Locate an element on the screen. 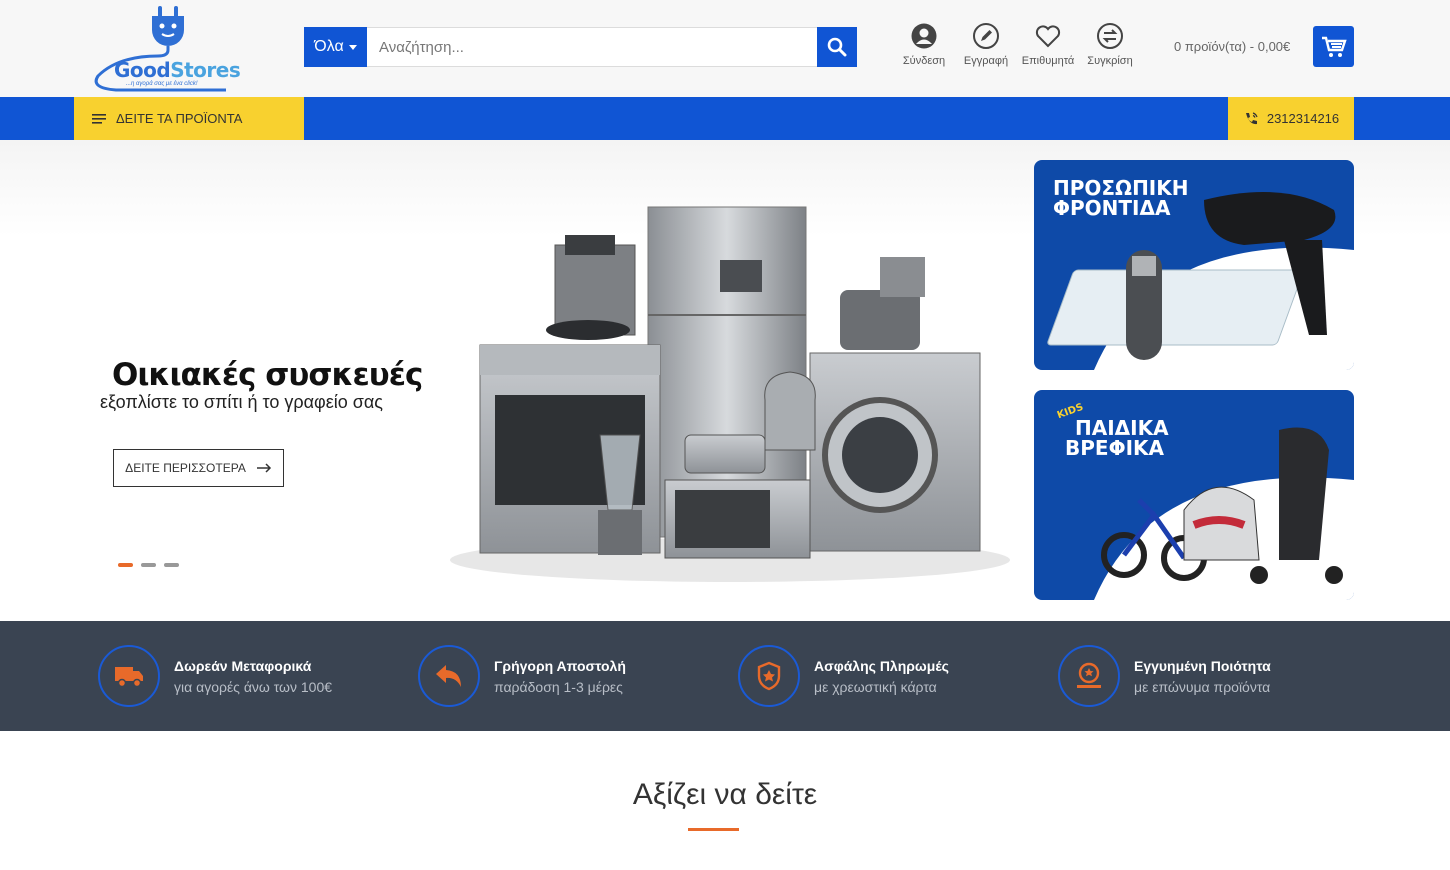 This screenshot has height=870, width=1450. header-links: Σύνδεση Εγγραφή Επιθυμητά Συγκρίση is located at coordinates (1017, 44).